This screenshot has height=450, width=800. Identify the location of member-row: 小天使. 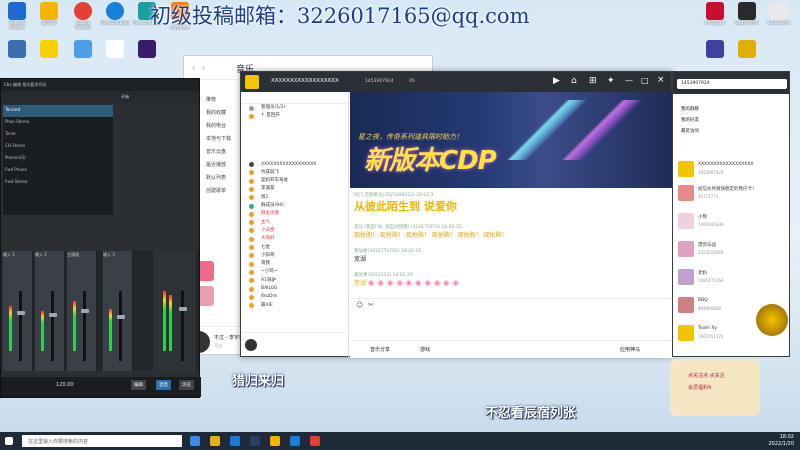
(294, 231).